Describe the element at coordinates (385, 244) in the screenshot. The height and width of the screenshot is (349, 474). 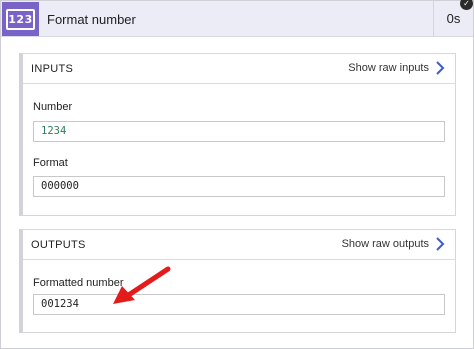
I see `show-raw-outputs-label: Show raw outputs` at that location.